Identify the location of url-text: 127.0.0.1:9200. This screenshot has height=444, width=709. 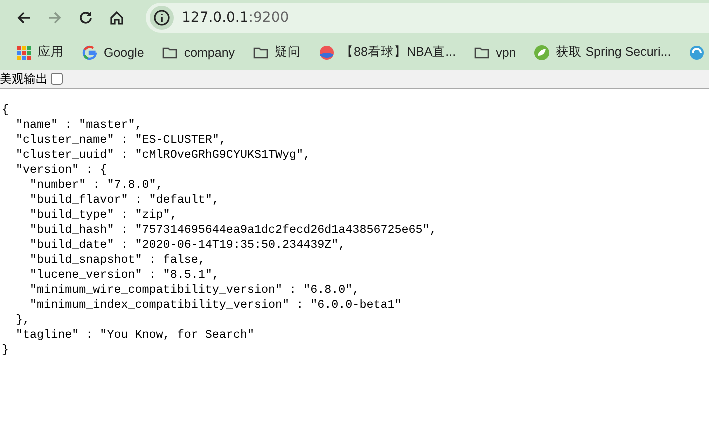
(236, 18).